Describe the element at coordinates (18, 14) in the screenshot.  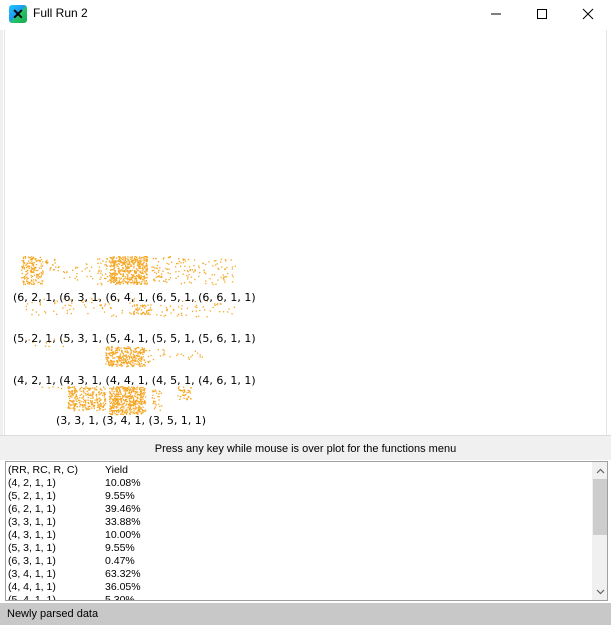
I see `x-logo-icon: ✕` at that location.